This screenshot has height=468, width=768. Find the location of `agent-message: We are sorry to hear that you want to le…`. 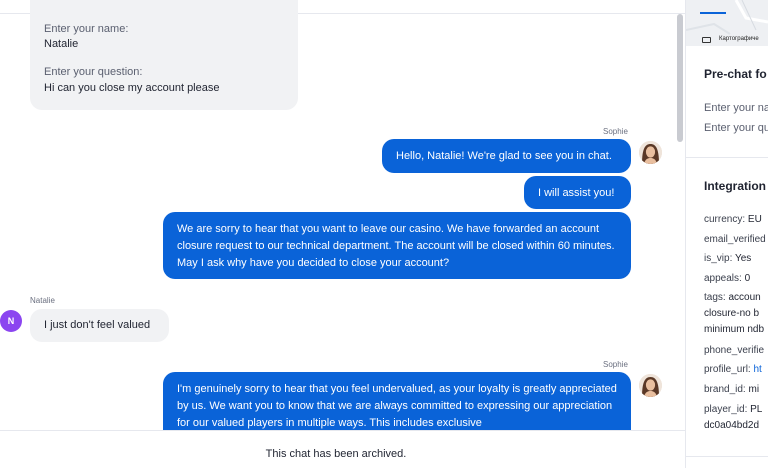

agent-message: We are sorry to hear that you want to le… is located at coordinates (397, 245).